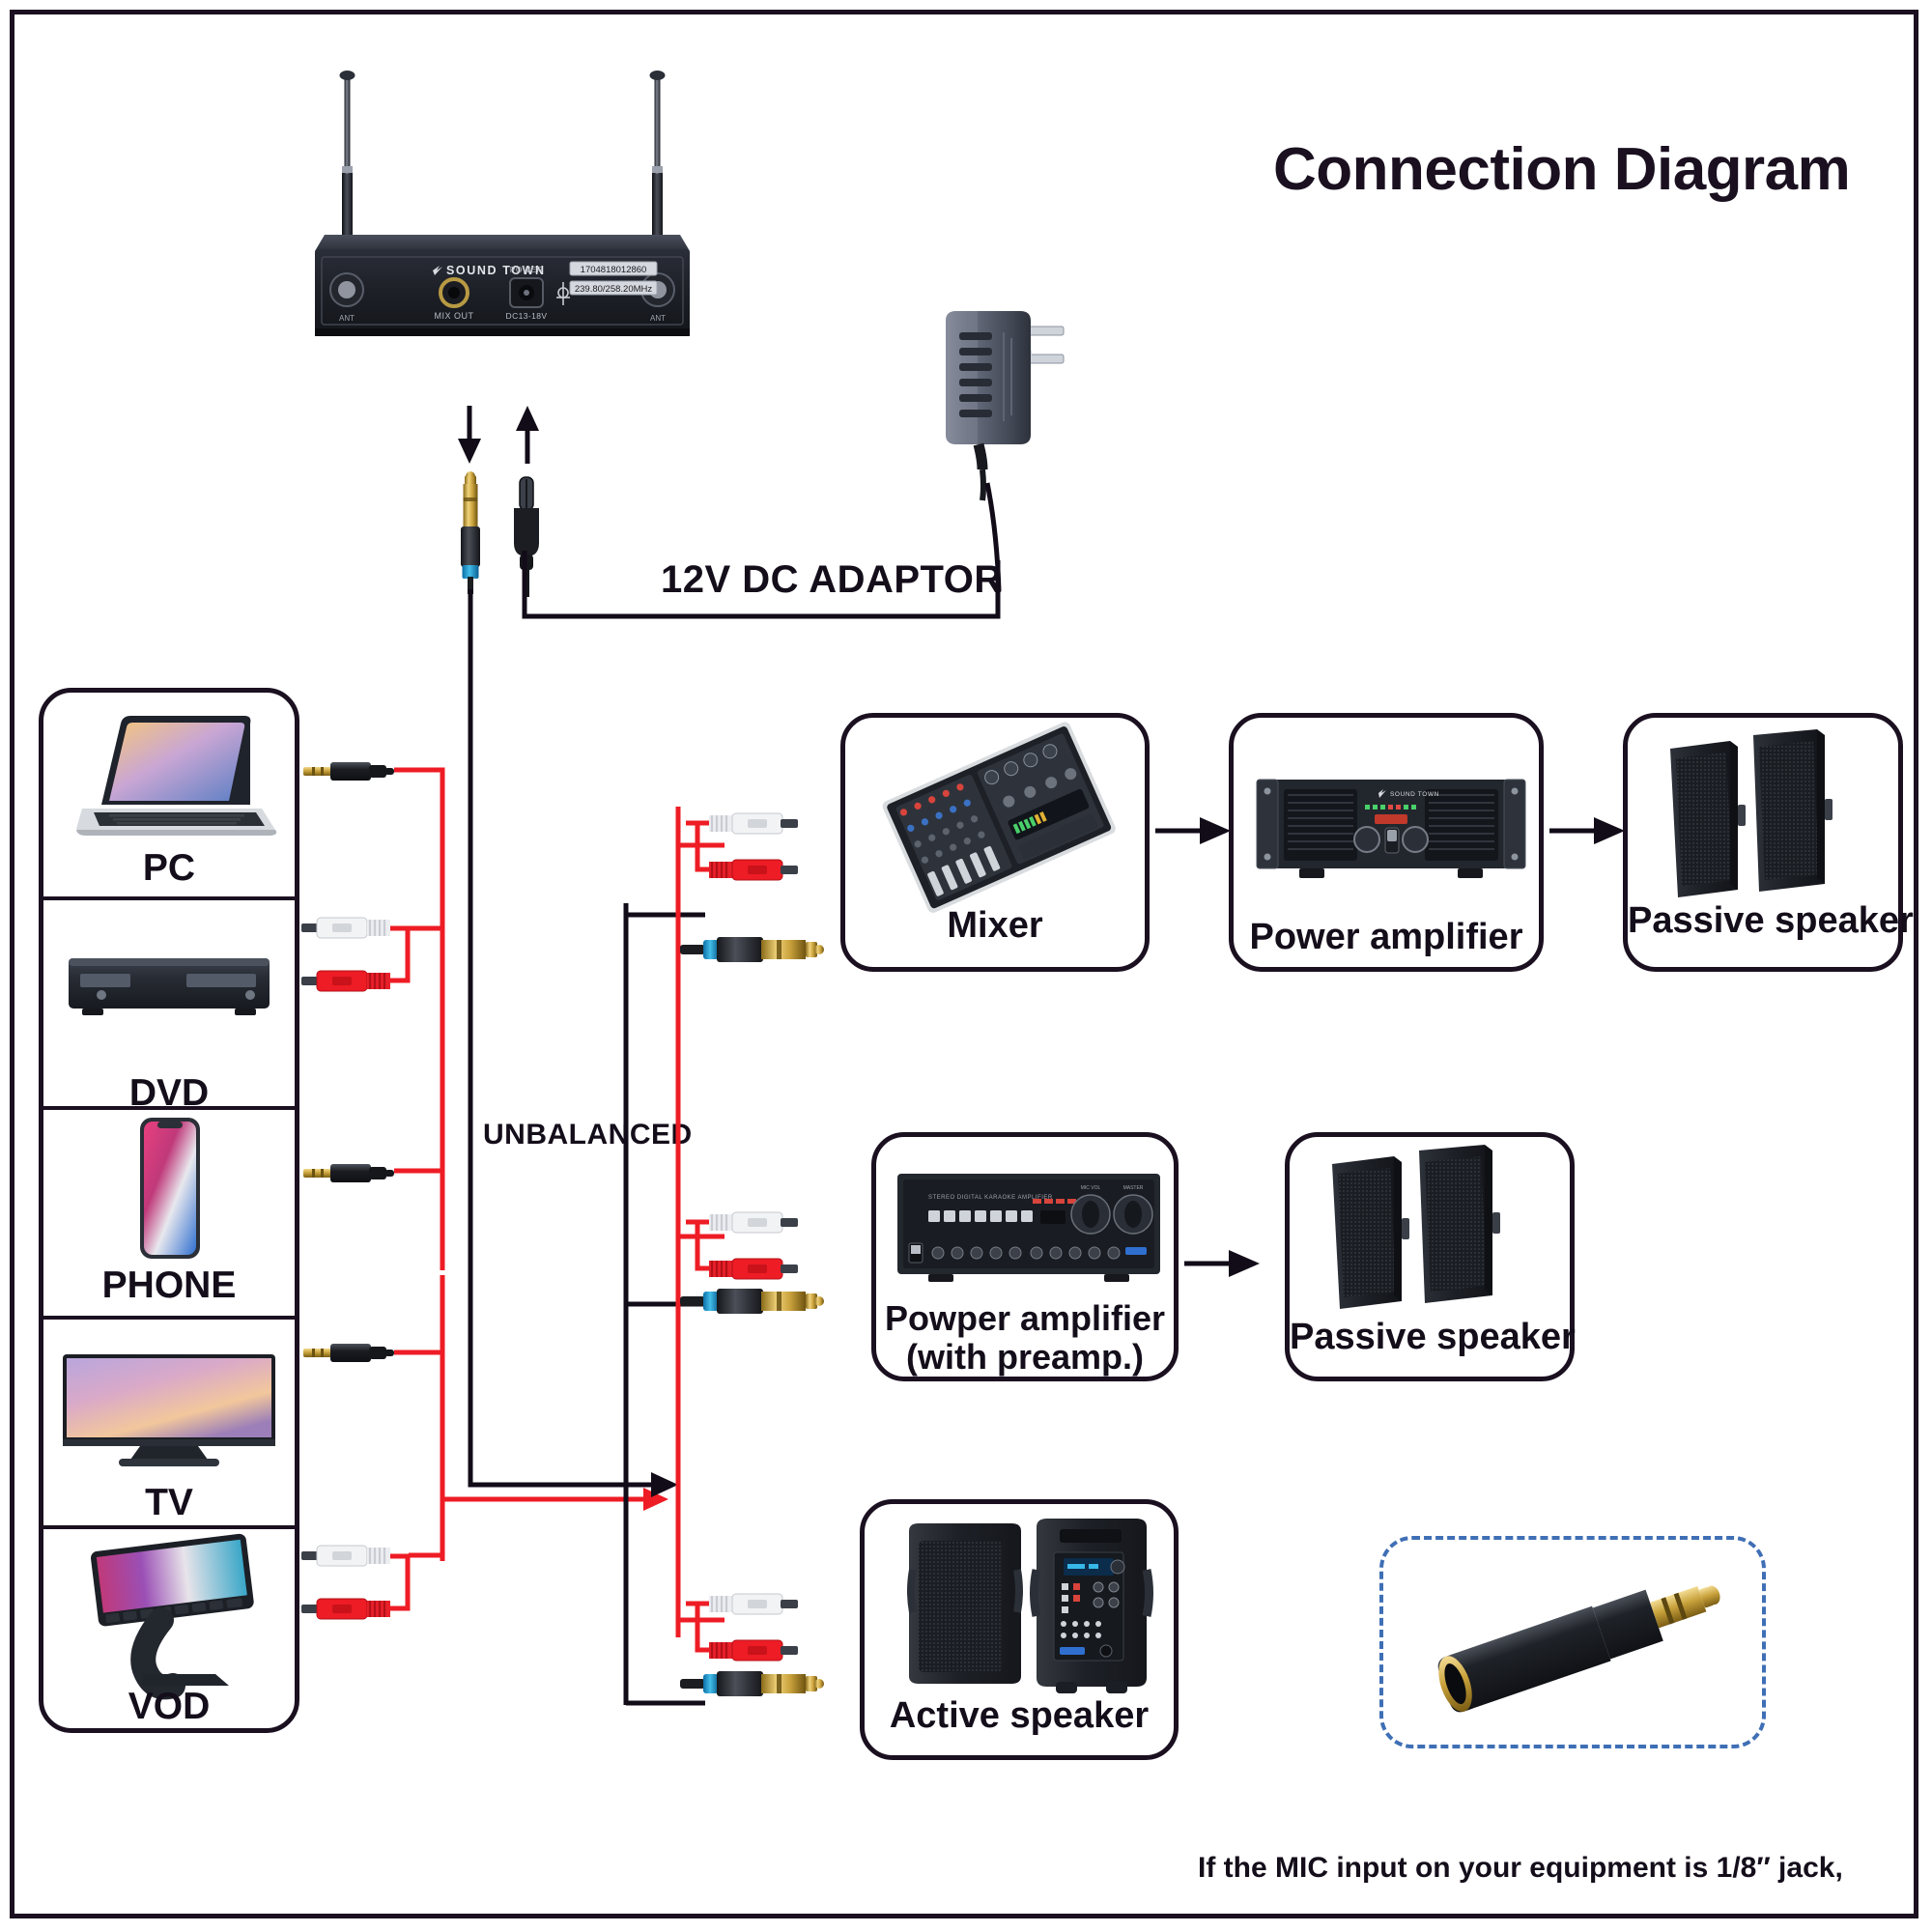  What do you see at coordinates (1222, 1263) in the screenshot?
I see `arrow-powper-to-speaker` at bounding box center [1222, 1263].